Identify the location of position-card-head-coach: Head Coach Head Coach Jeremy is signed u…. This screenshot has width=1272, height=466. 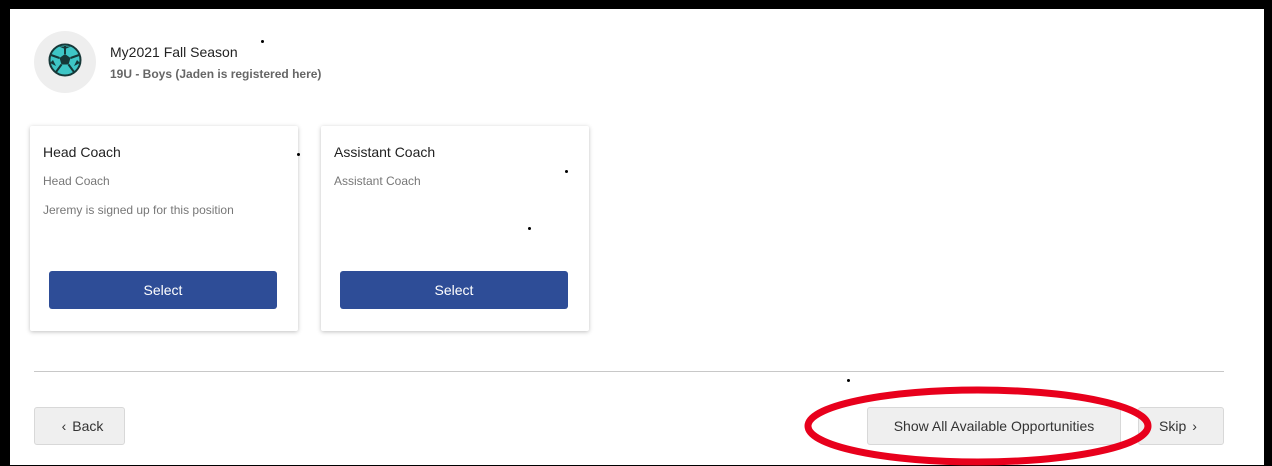
(164, 228).